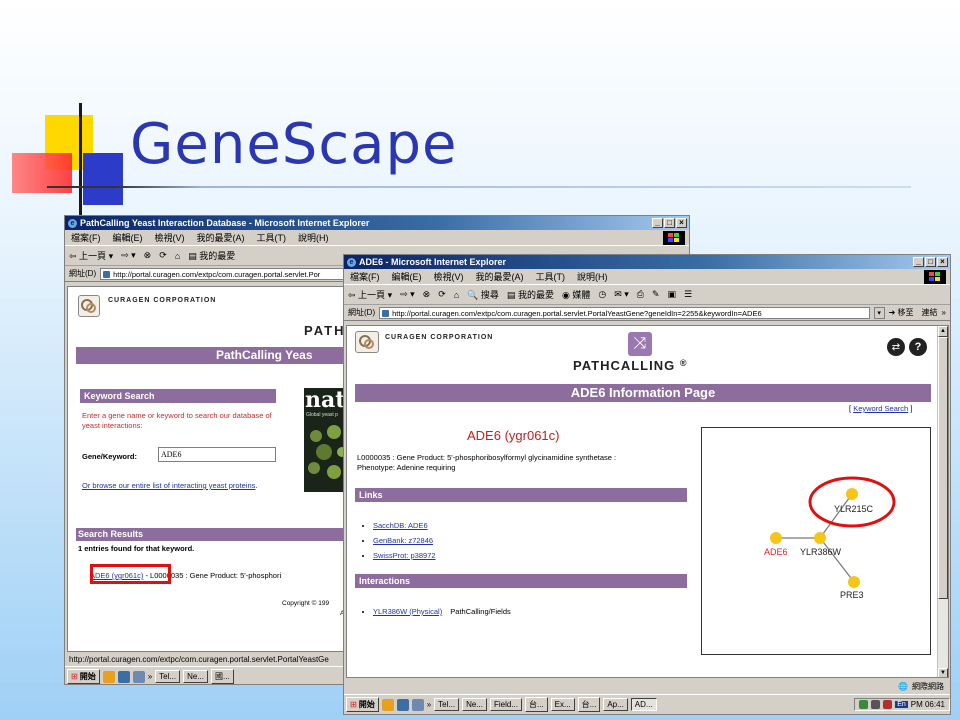 This screenshot has height=720, width=960. What do you see at coordinates (672, 294) in the screenshot?
I see `discuss-icon: ▣` at bounding box center [672, 294].